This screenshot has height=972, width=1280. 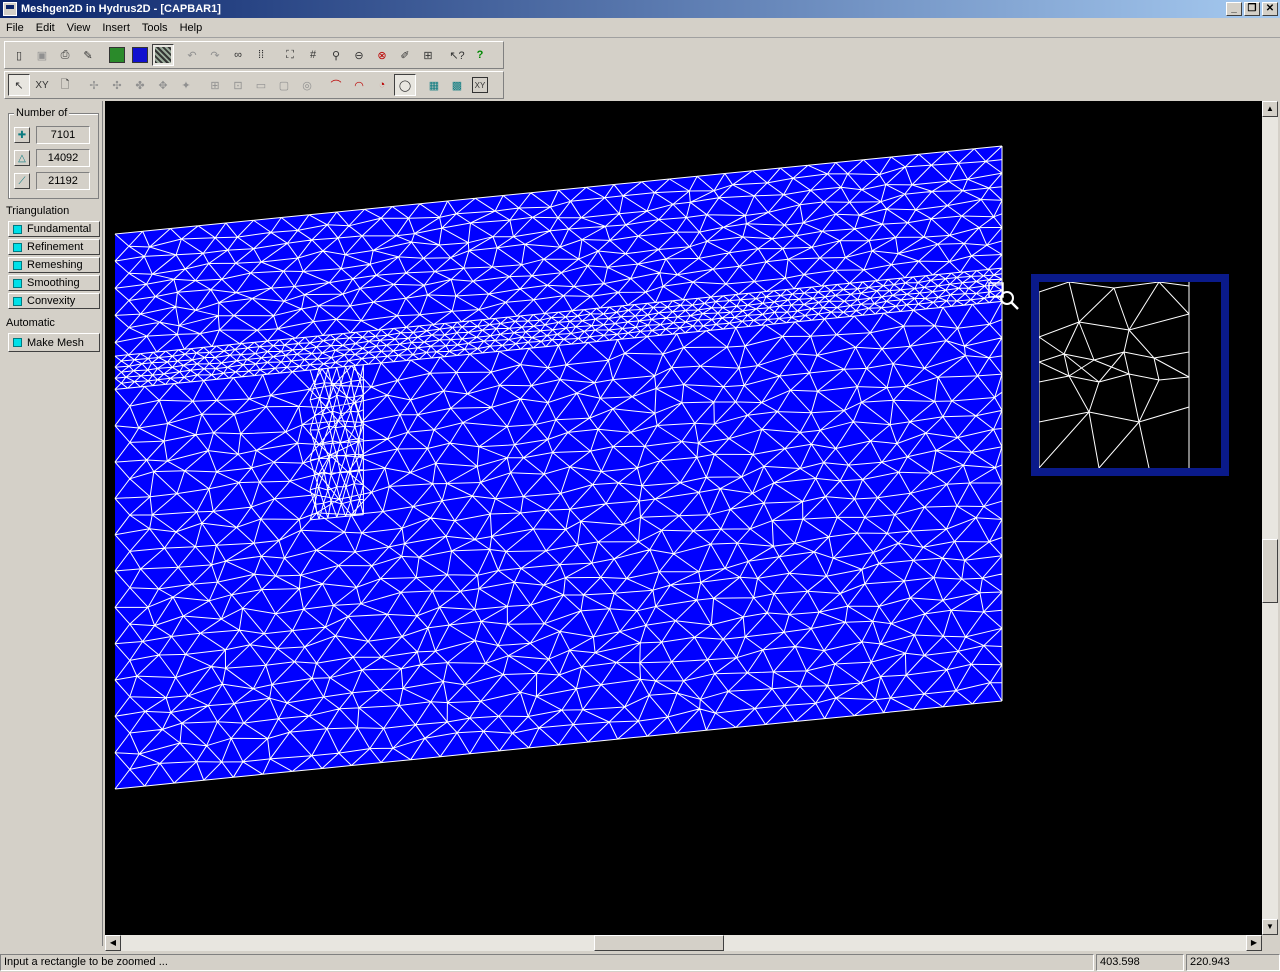 I want to click on save-button: ▣, so click(x=42, y=55).